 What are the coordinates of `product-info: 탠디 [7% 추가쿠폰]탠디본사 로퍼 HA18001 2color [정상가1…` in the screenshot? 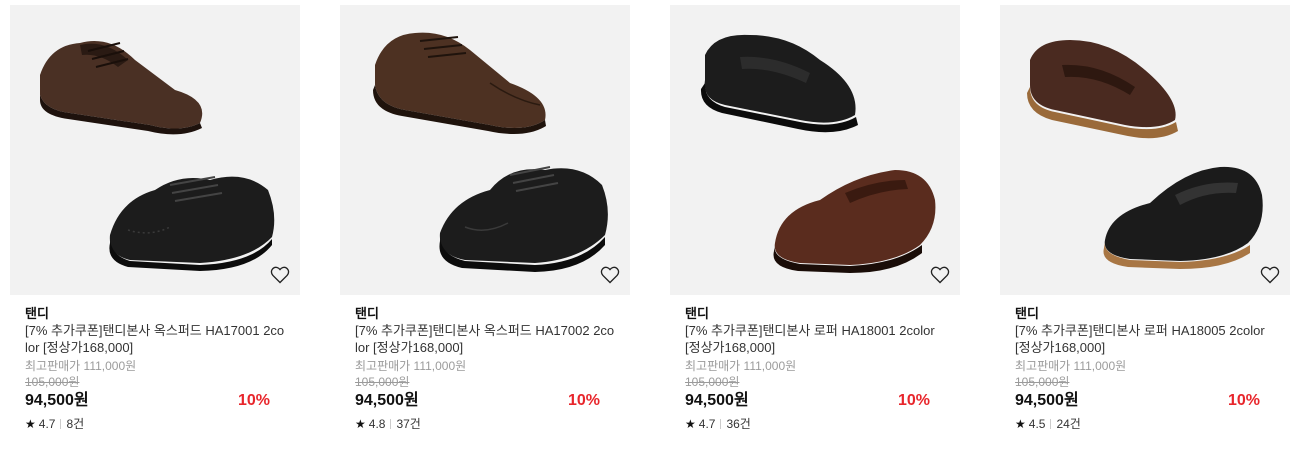 It's located at (815, 363).